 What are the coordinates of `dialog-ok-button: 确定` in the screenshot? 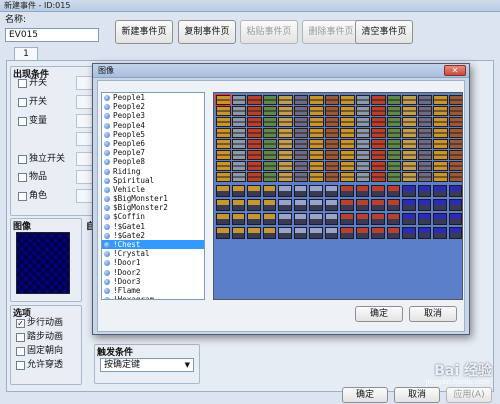 It's located at (379, 314).